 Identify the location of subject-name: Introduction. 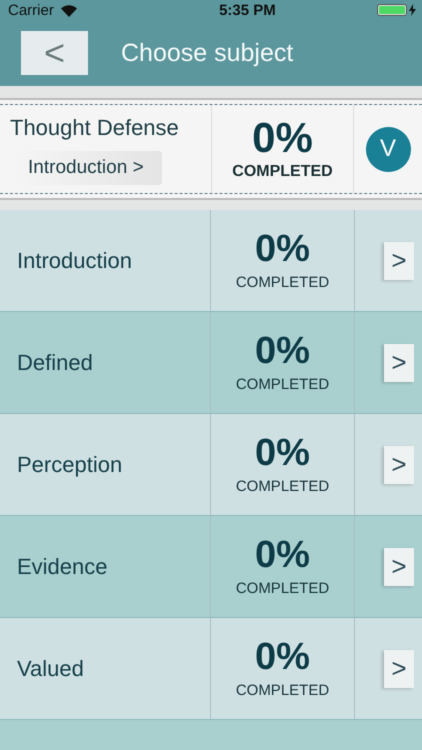
(105, 260).